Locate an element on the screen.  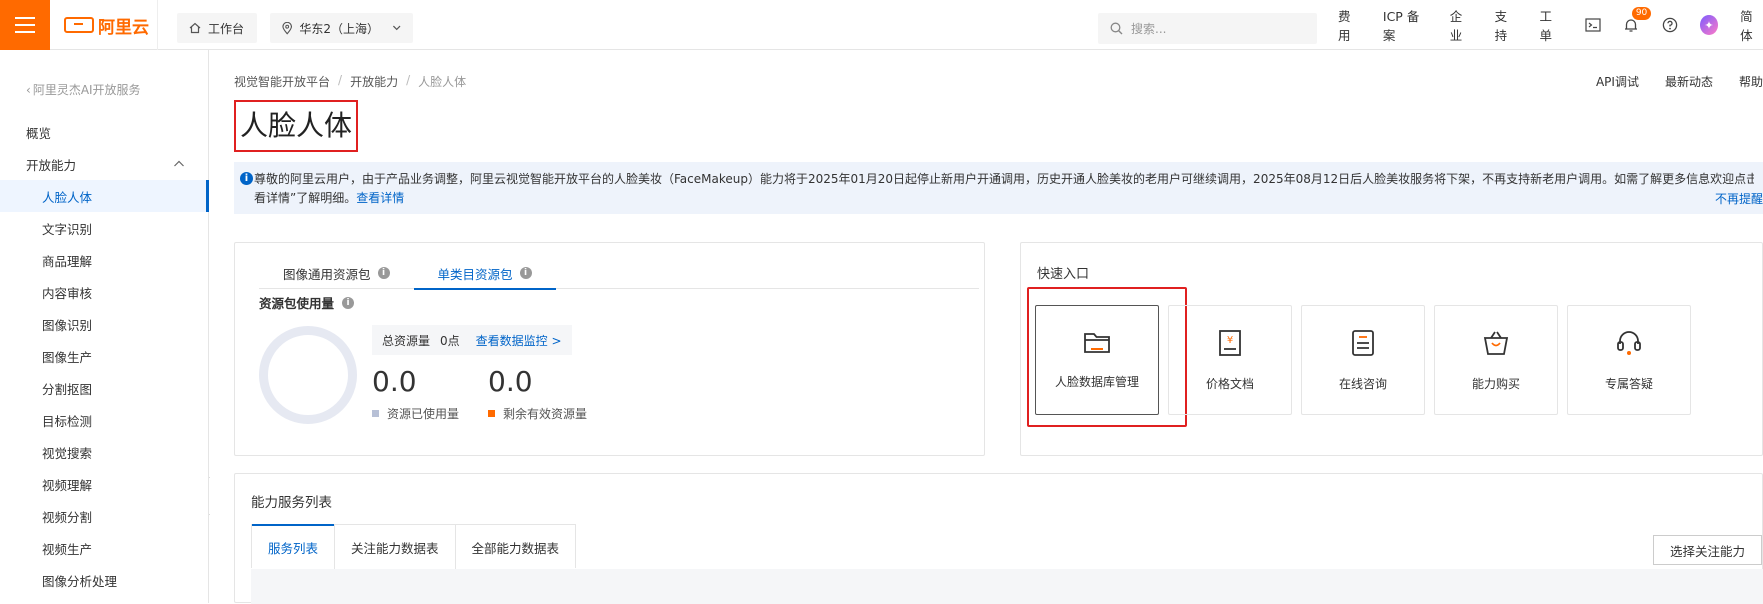
chevron-left-icon: ‹ is located at coordinates (28, 89).